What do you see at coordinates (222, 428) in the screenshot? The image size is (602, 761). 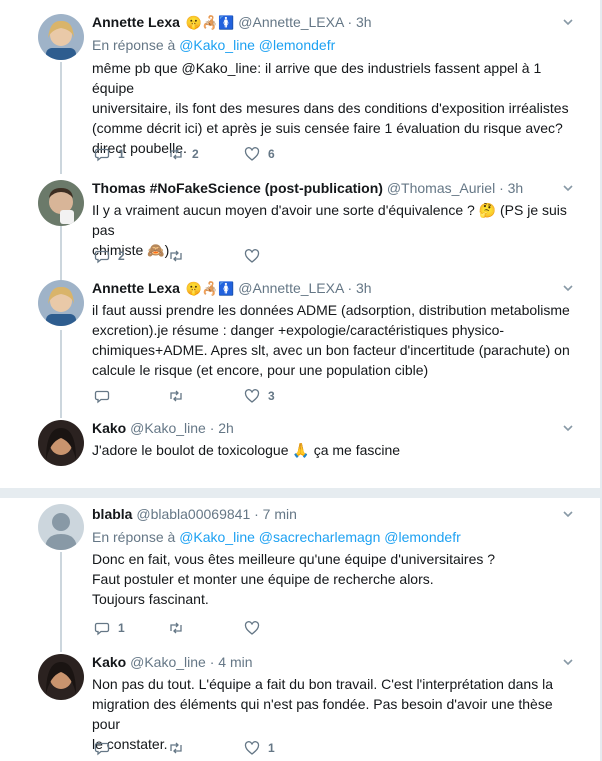 I see `timestamp: · 2h` at bounding box center [222, 428].